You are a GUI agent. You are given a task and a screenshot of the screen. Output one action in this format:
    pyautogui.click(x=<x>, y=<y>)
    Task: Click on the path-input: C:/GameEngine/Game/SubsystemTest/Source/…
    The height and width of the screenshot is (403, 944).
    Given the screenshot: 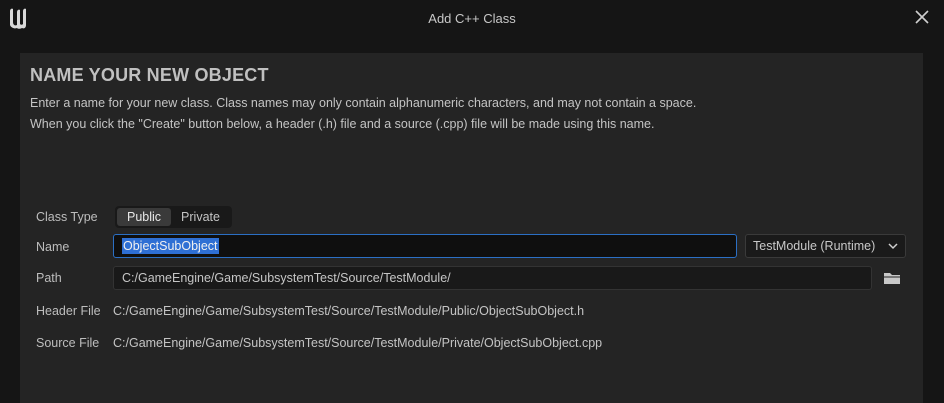 What is the action you would take?
    pyautogui.click(x=492, y=278)
    